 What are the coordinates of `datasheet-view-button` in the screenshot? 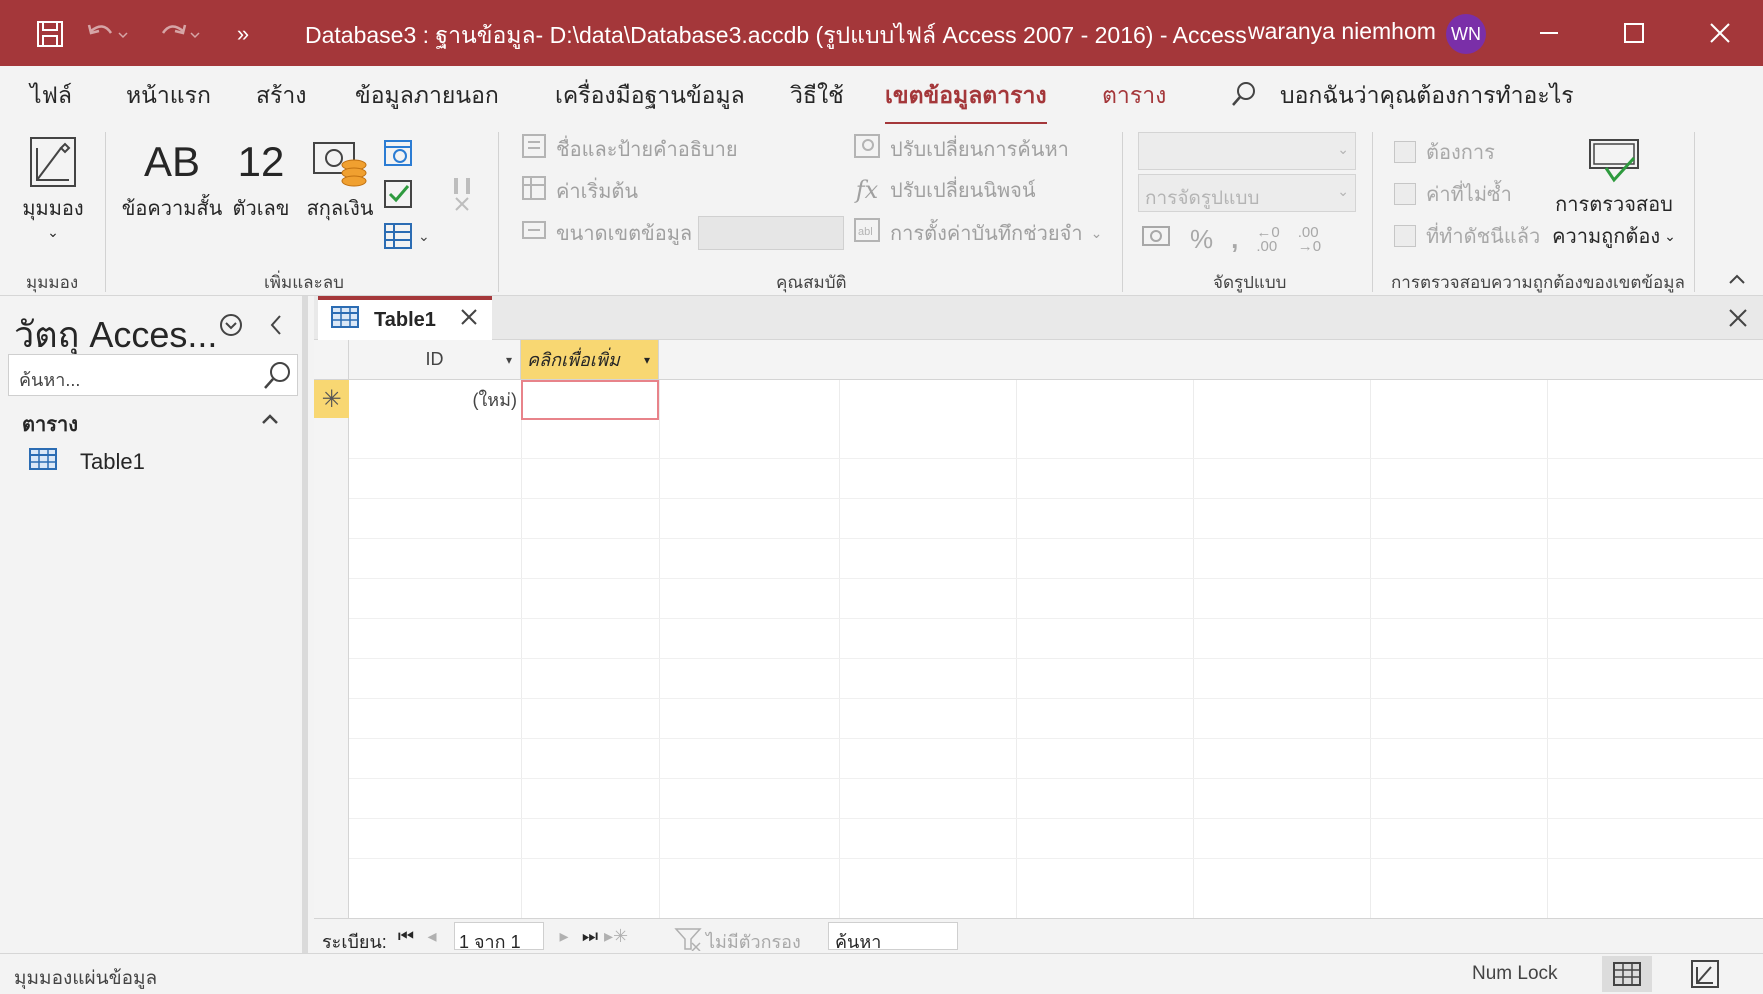 It's located at (1627, 974).